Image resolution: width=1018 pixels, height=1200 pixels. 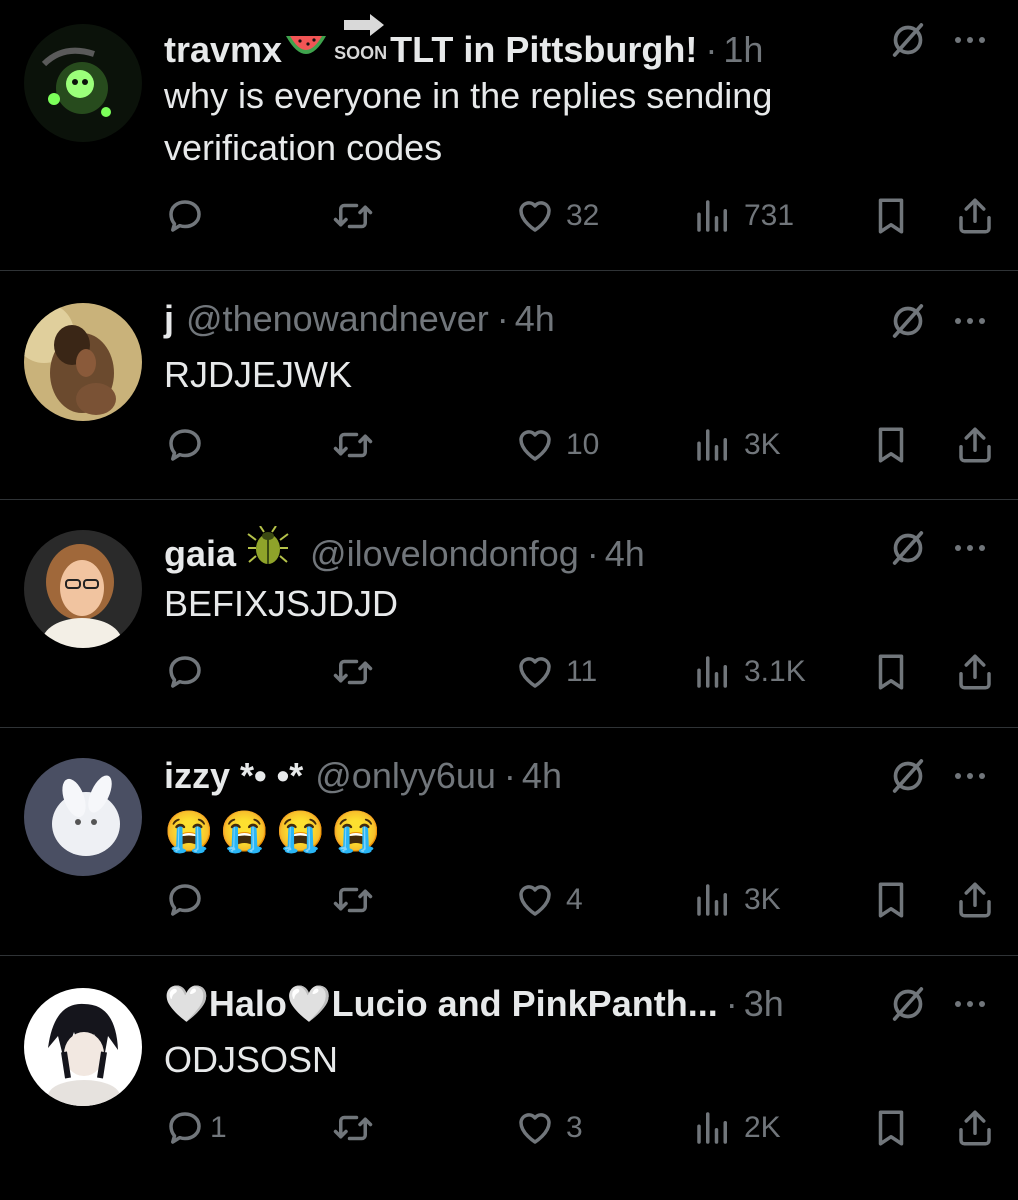 I want to click on views-button: 731, so click(x=743, y=216).